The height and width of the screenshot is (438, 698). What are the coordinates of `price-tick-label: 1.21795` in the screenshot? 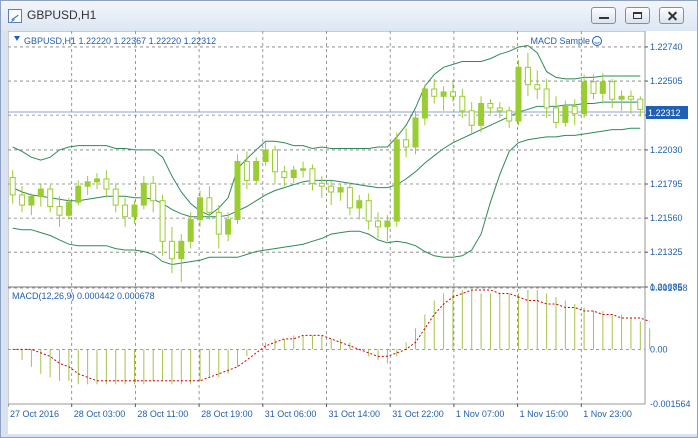 It's located at (666, 184).